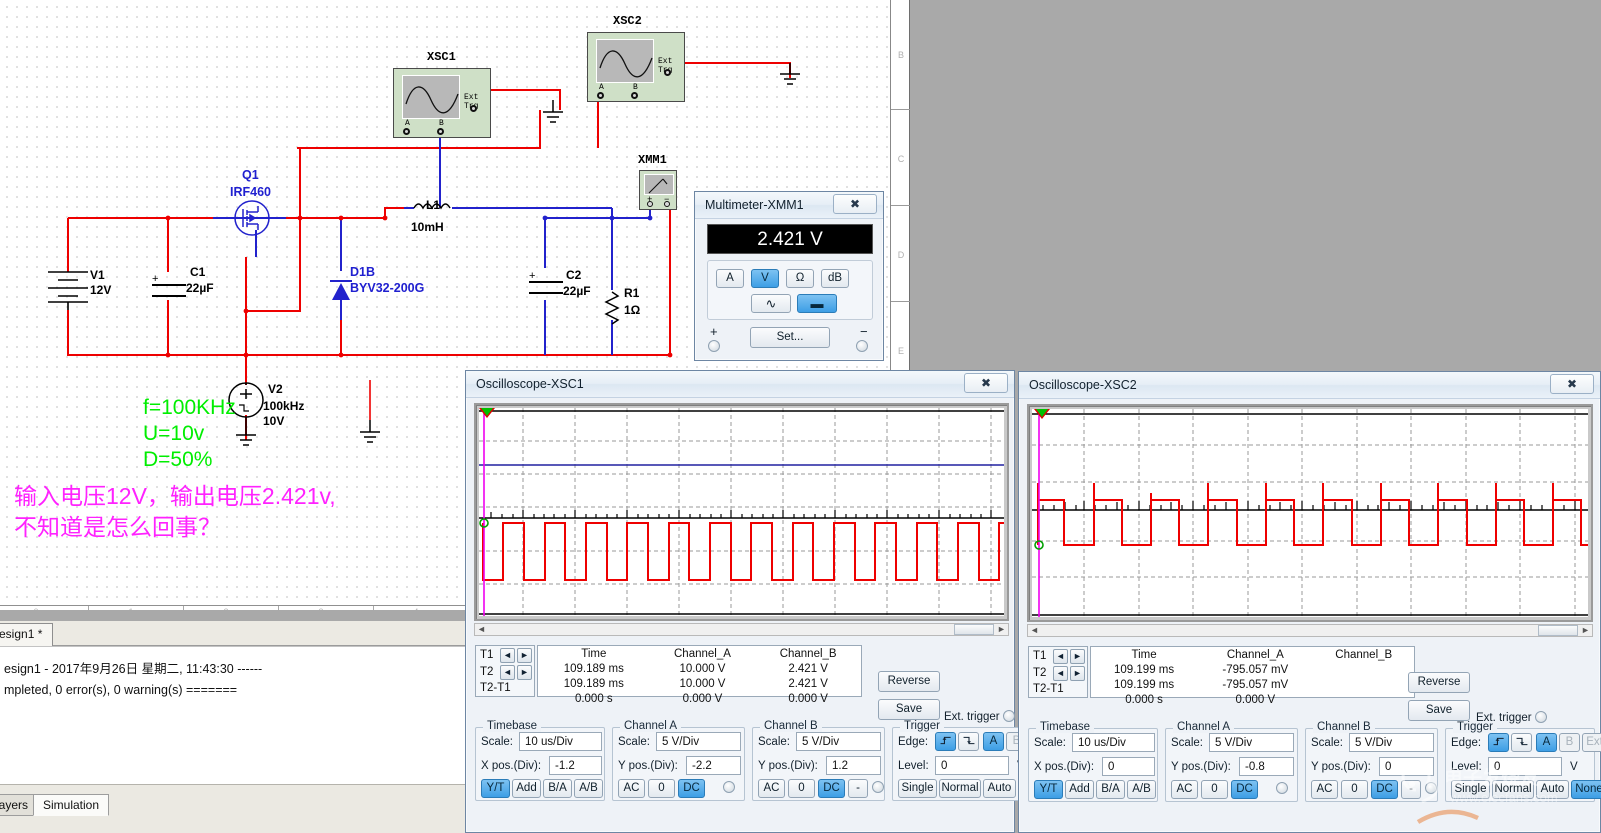 Image resolution: width=1601 pixels, height=833 pixels. I want to click on xsc1-cha-ac: AC, so click(631, 788).